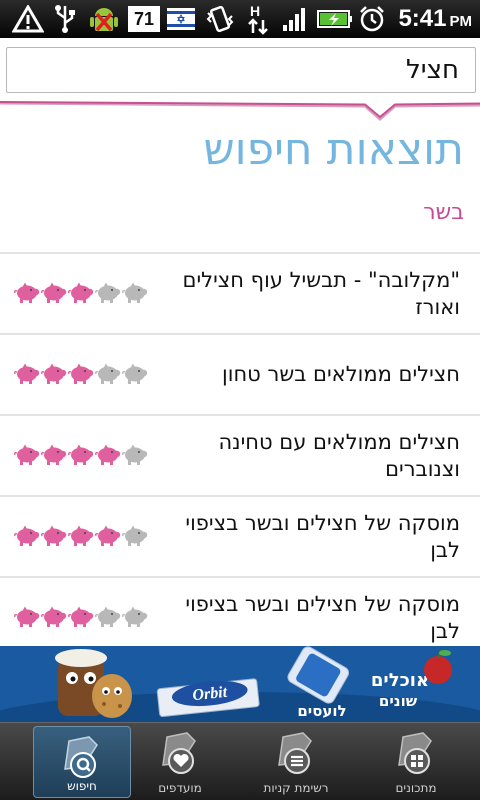 Image resolution: width=480 pixels, height=800 pixels. Describe the element at coordinates (422, 18) in the screenshot. I see `clock-time: 5:41` at that location.